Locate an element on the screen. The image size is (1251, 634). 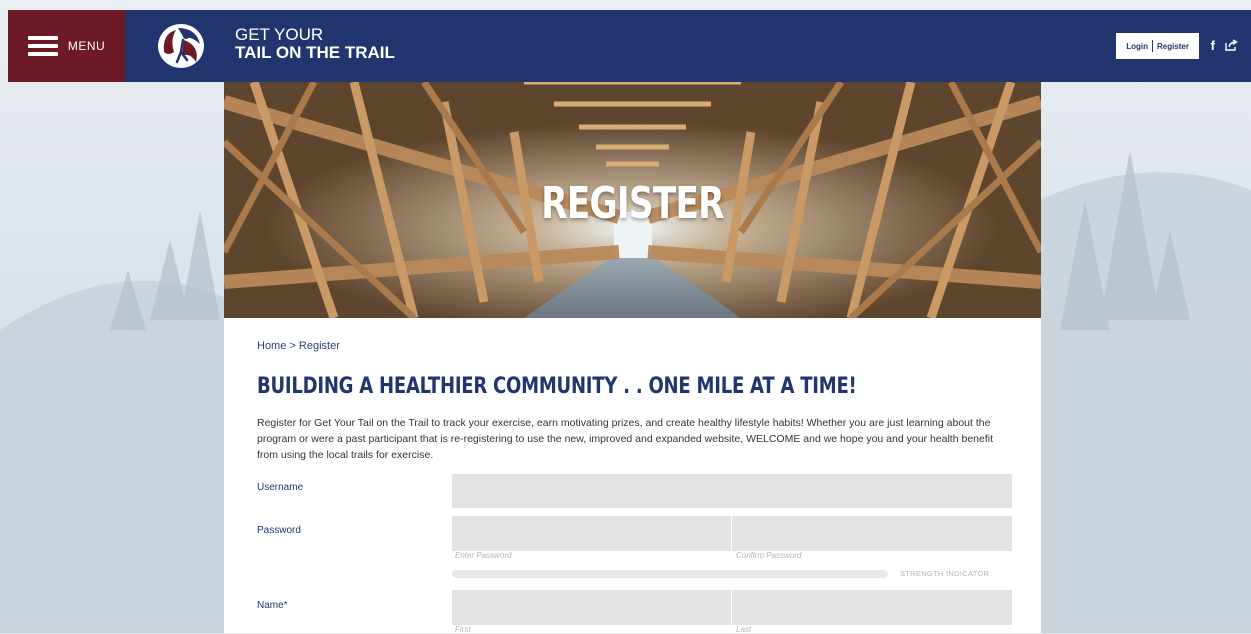
confirm-password-input is located at coordinates (872, 533).